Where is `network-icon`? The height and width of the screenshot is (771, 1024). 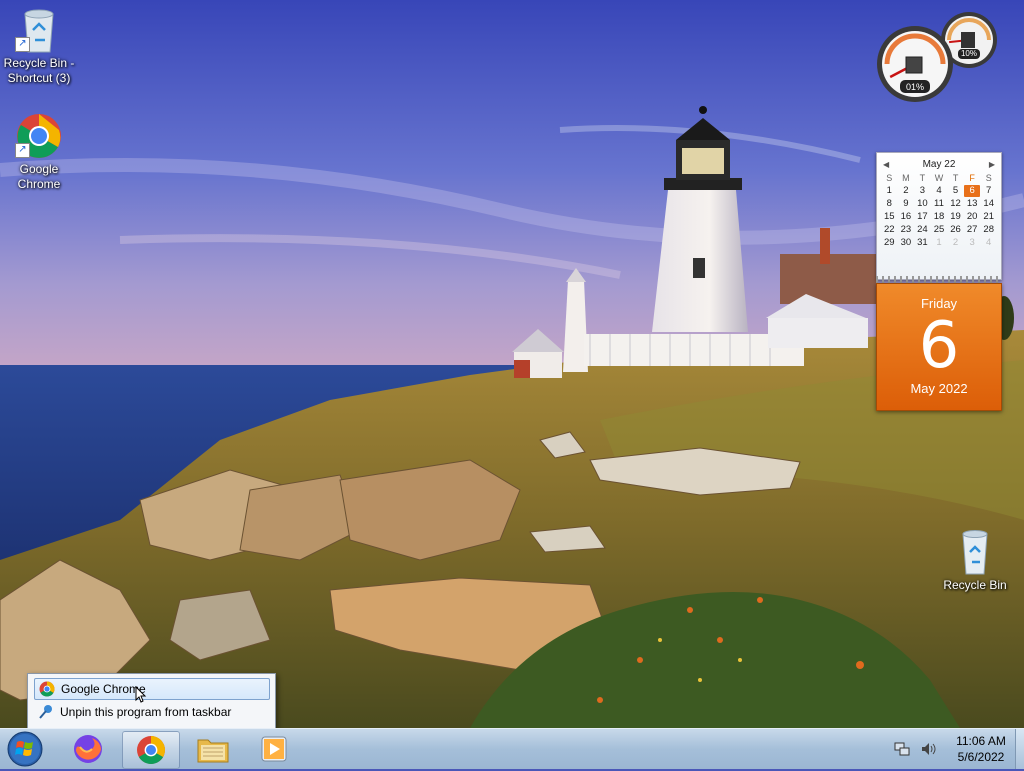 network-icon is located at coordinates (902, 749).